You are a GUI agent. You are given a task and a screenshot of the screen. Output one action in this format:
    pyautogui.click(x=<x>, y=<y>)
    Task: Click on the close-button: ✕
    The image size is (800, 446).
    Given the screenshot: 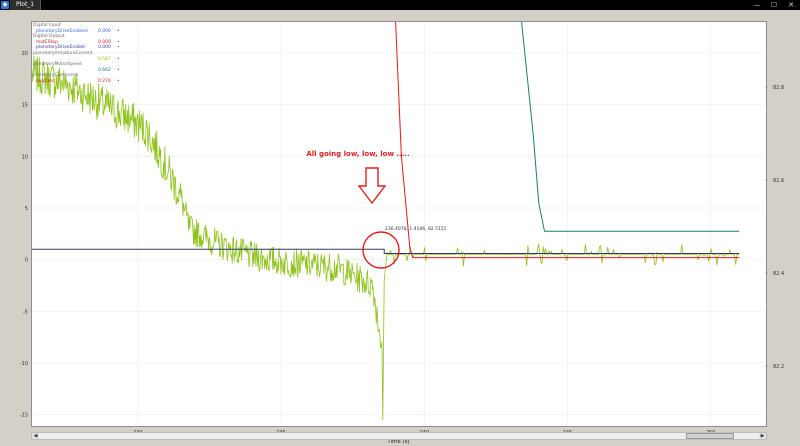 What is the action you would take?
    pyautogui.click(x=791, y=5)
    